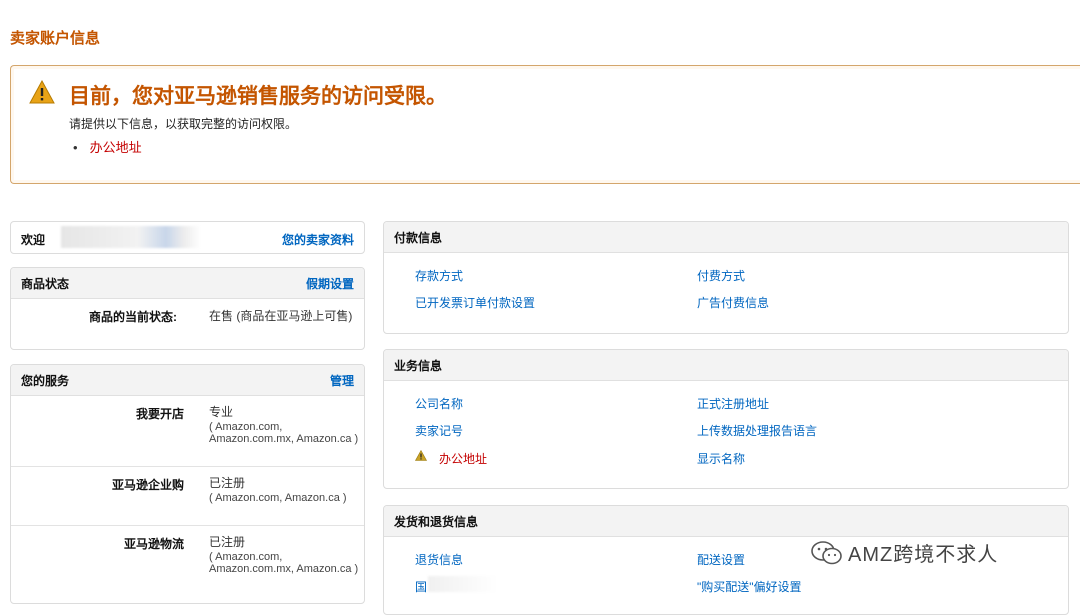  What do you see at coordinates (418, 237) in the screenshot?
I see `payment-title: 付款信息` at bounding box center [418, 237].